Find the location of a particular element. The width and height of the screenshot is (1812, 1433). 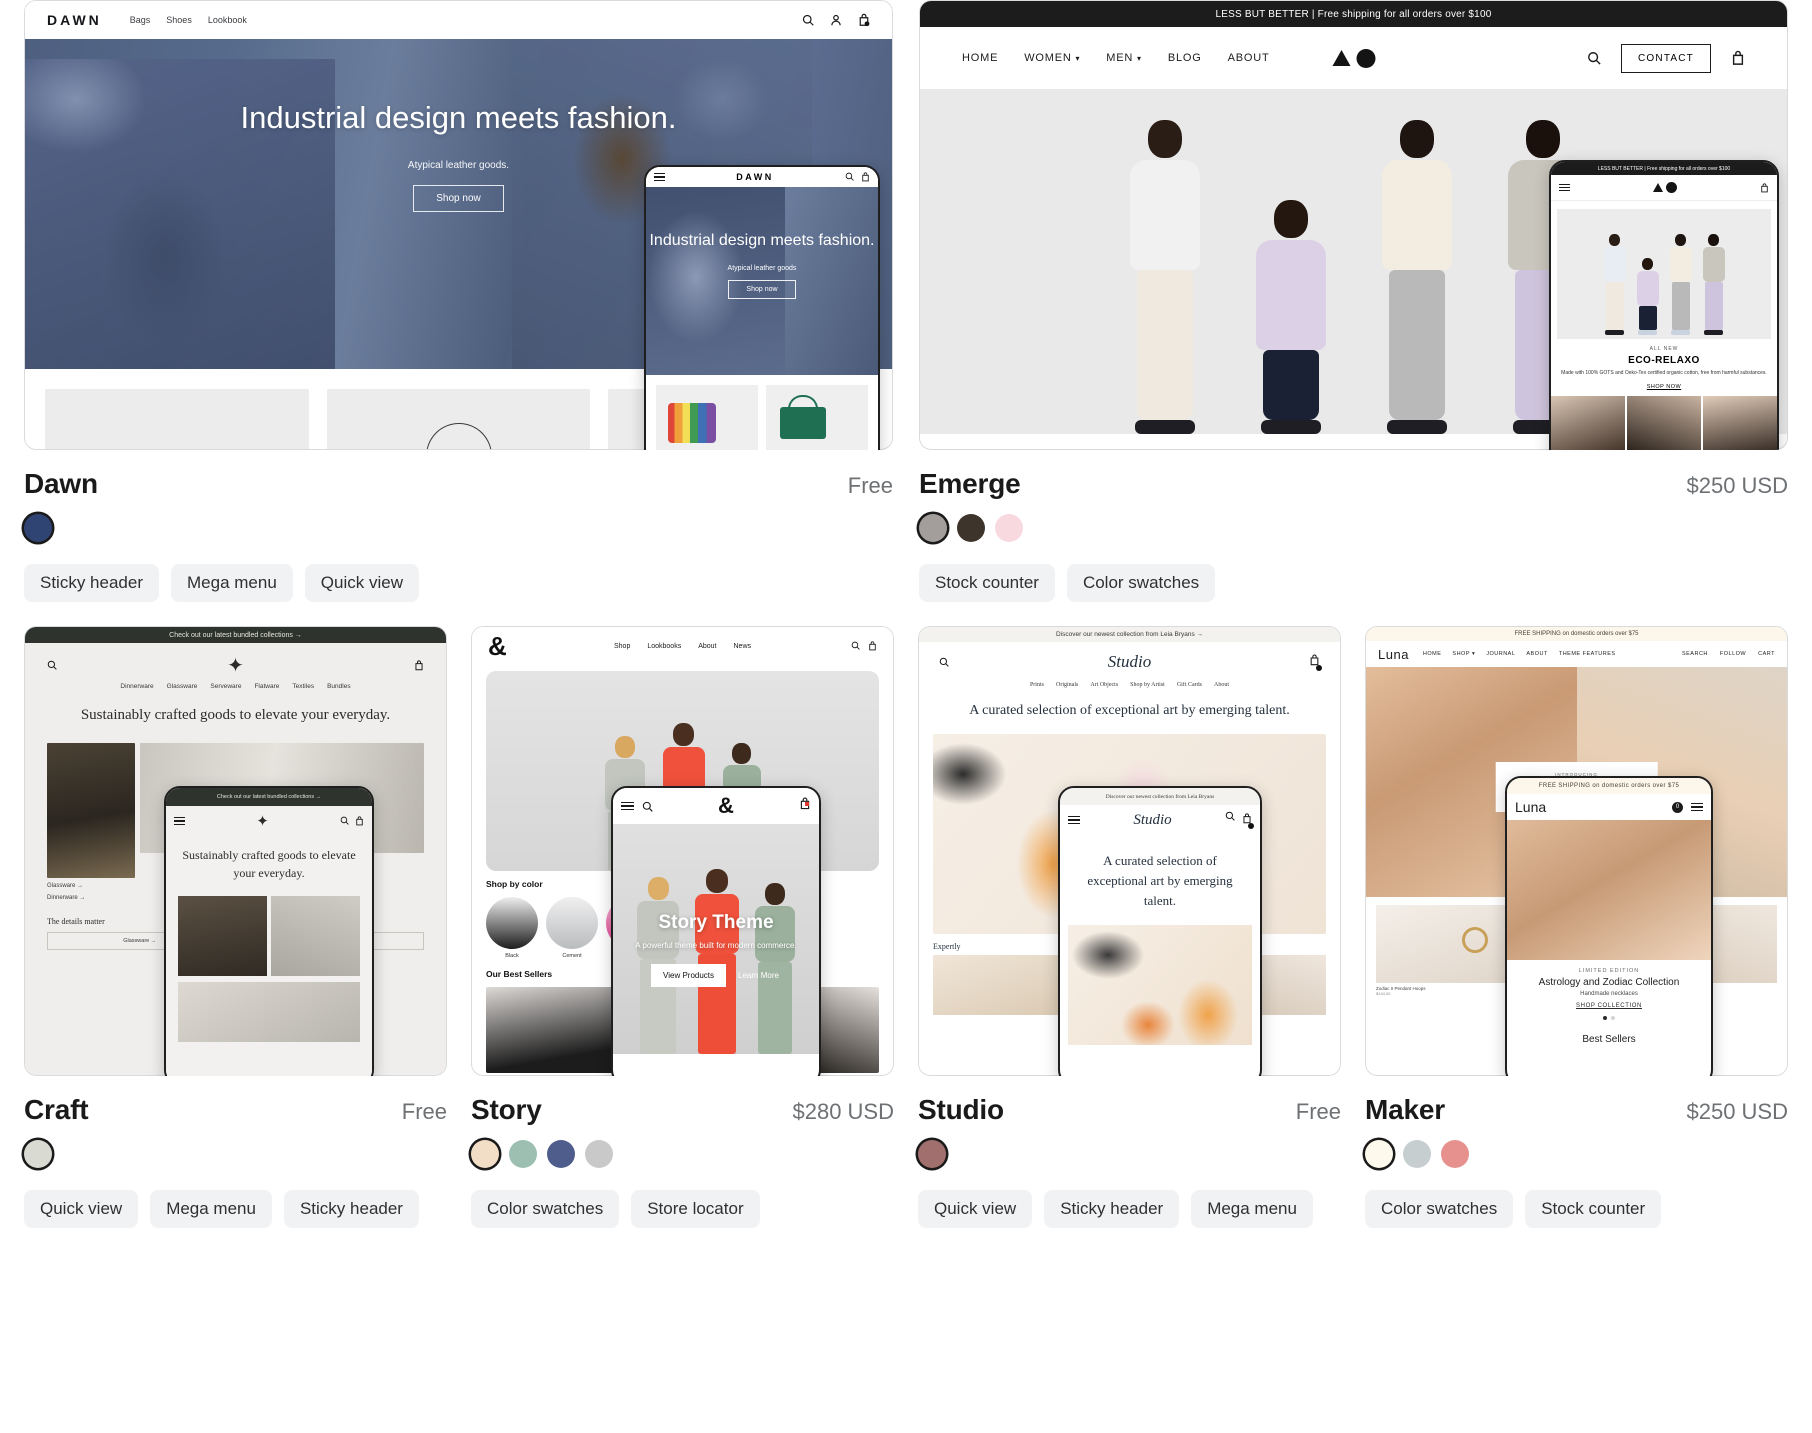

maker-nav-item-2: JOURNAL is located at coordinates (1500, 654).